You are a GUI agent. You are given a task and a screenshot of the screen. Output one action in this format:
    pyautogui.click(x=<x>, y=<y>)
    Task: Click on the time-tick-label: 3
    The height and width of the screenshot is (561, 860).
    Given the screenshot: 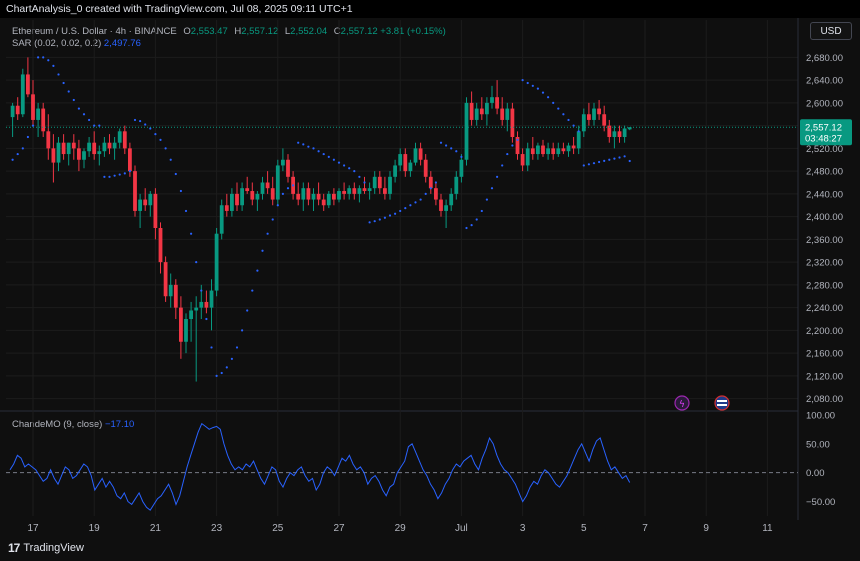 What is the action you would take?
    pyautogui.click(x=523, y=528)
    